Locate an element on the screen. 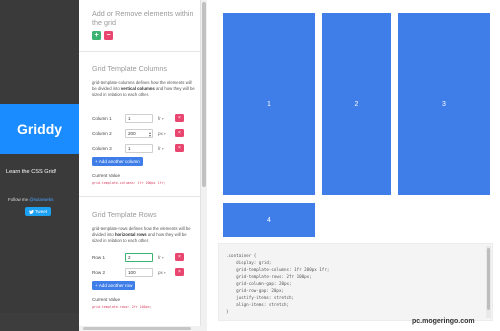  follow-text: Follow me @sularwebs is located at coordinates (30, 199).